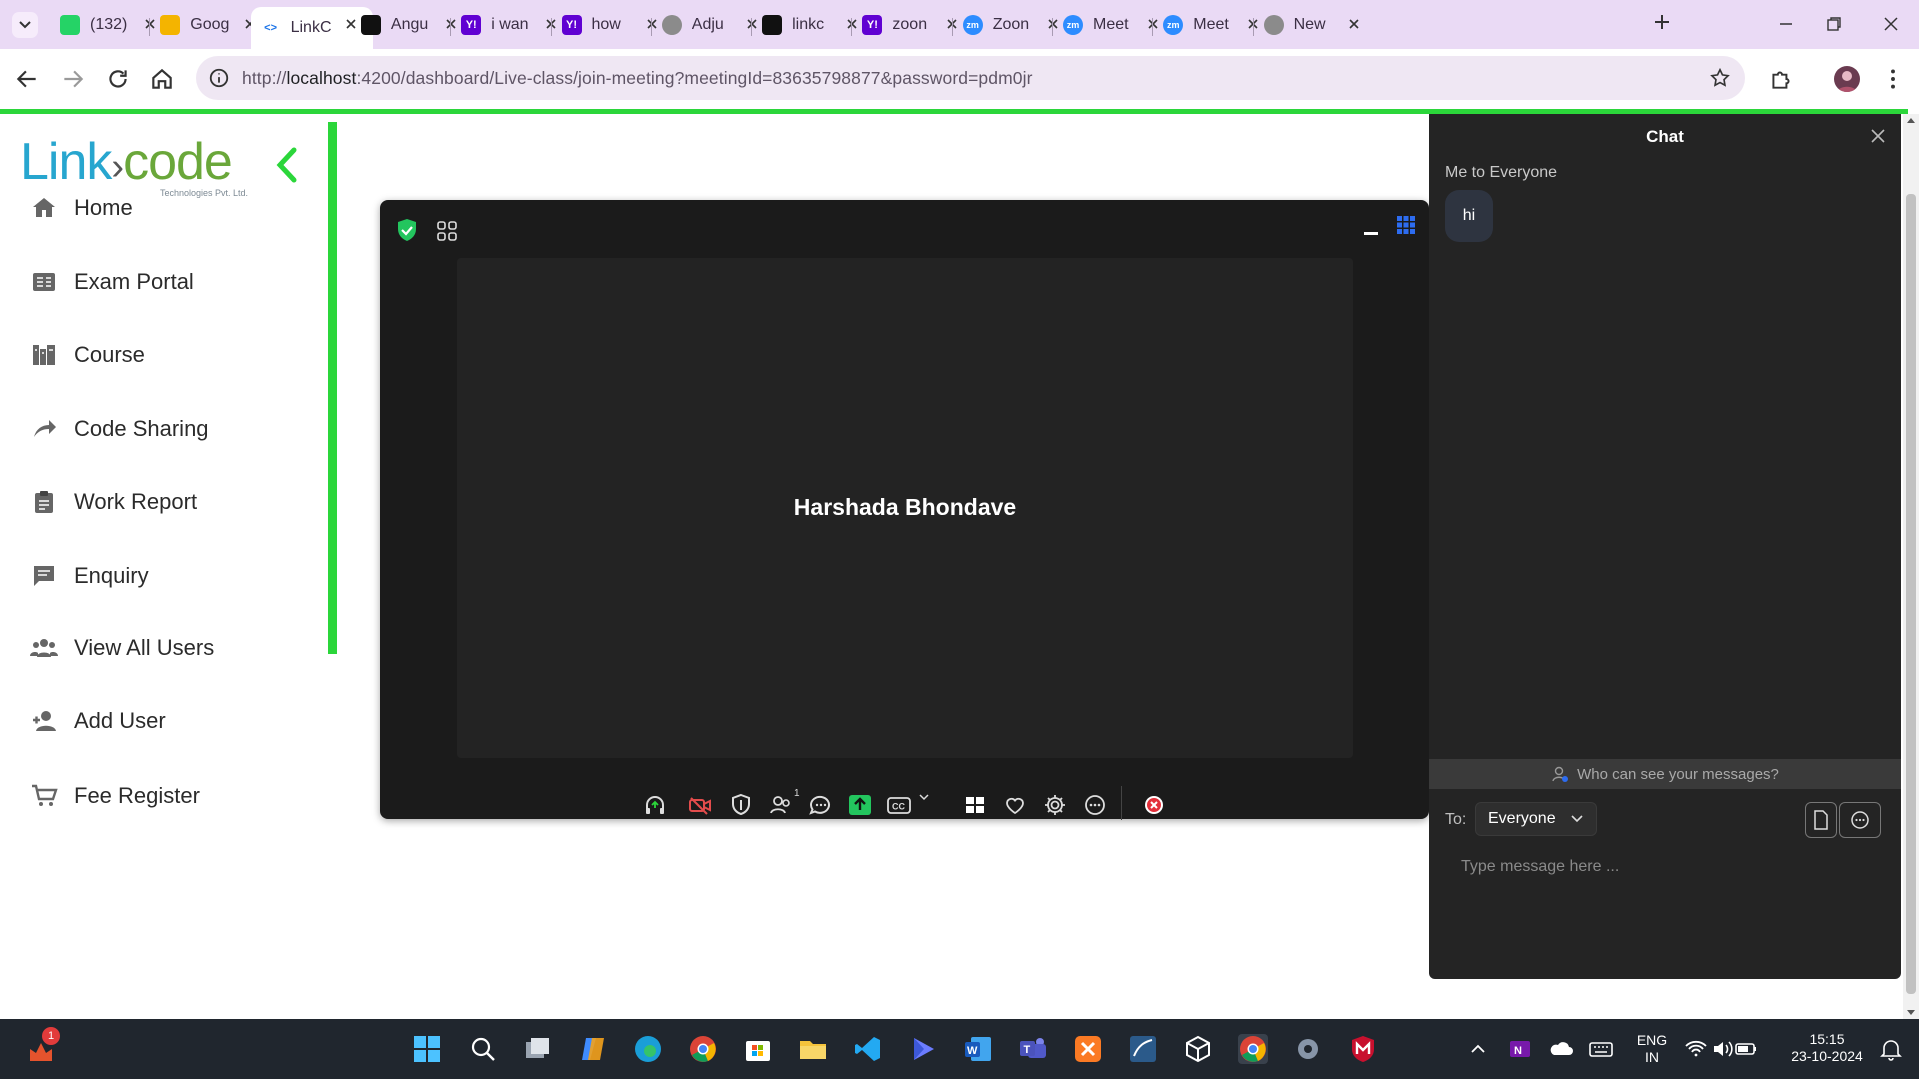 The image size is (1919, 1079). I want to click on github-icon, so click(772, 25).